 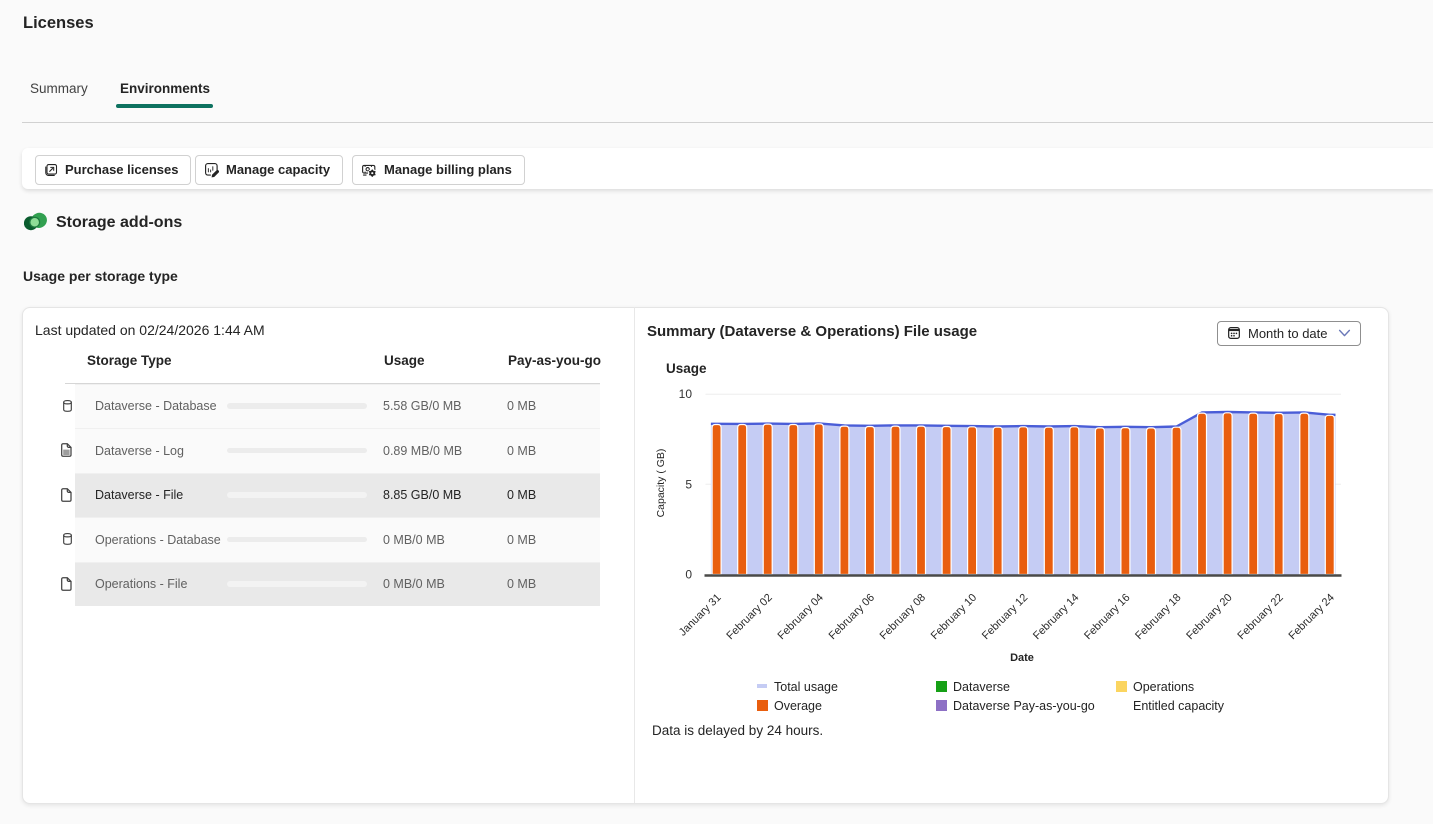 I want to click on svg-text: Date, so click(x=1022, y=658).